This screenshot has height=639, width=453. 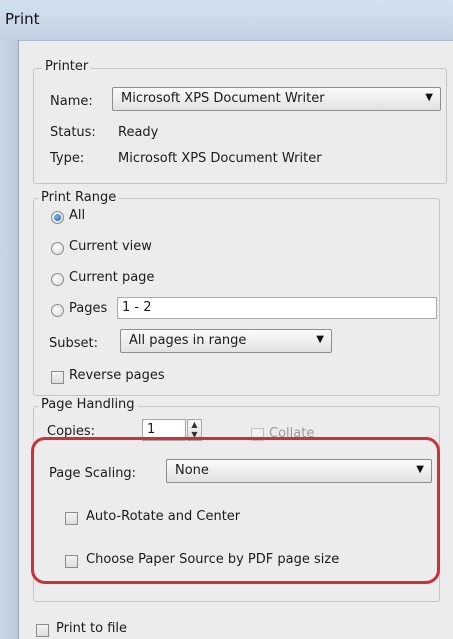 I want to click on print-range-legend: Print Range, so click(x=79, y=197).